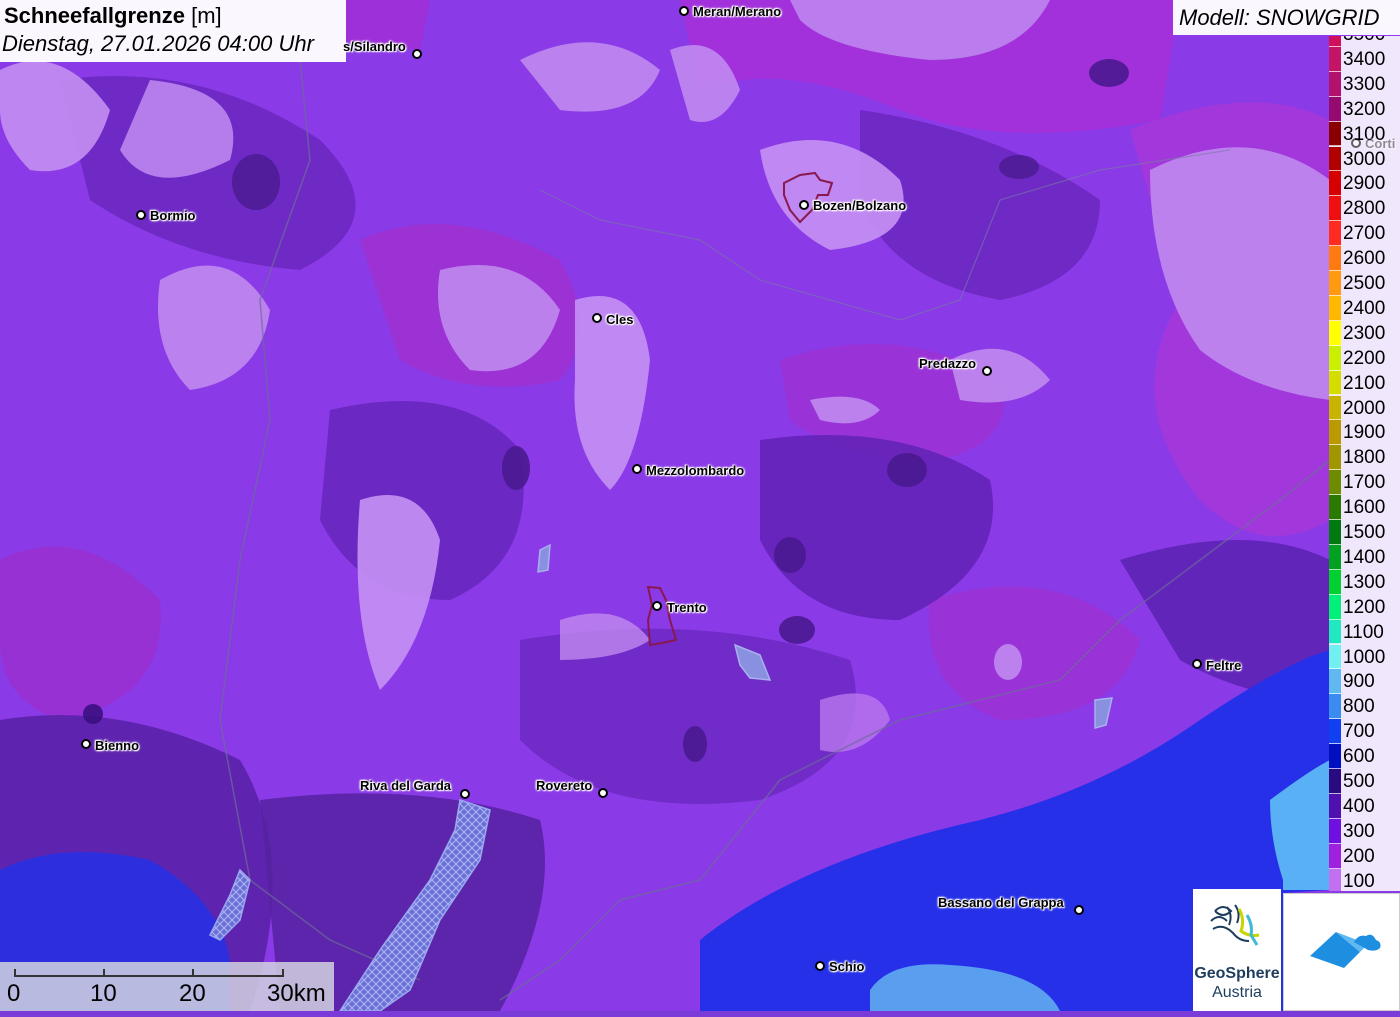  I want to click on legend-value: 1400, so click(1364, 557).